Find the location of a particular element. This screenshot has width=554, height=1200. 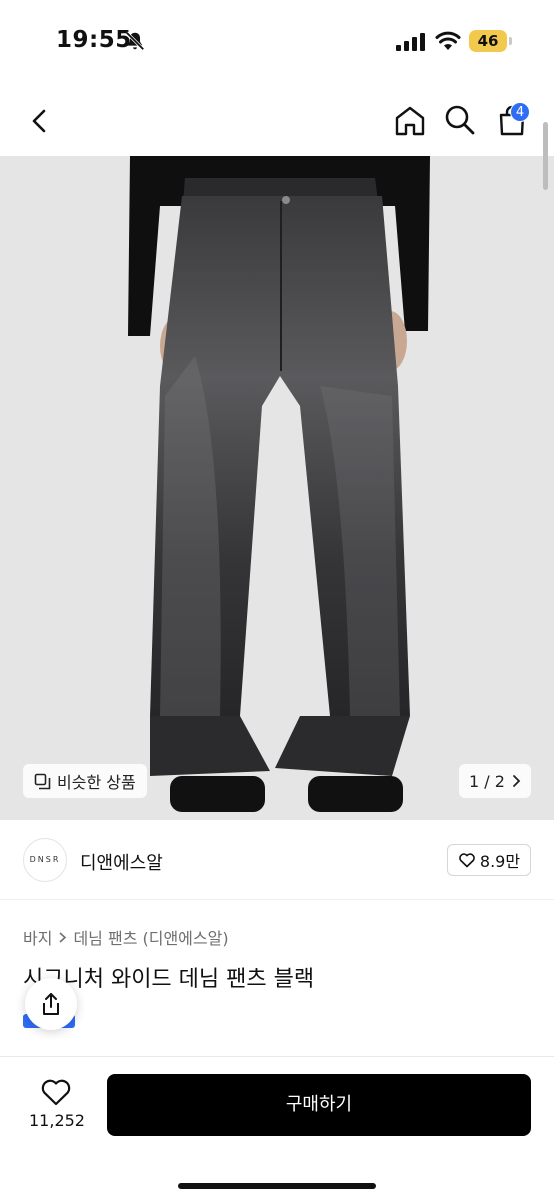

copy-icon is located at coordinates (42, 781).